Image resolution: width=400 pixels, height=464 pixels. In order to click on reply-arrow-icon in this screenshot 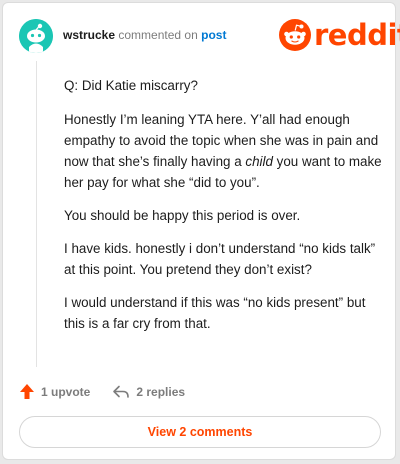, I will do `click(121, 391)`.